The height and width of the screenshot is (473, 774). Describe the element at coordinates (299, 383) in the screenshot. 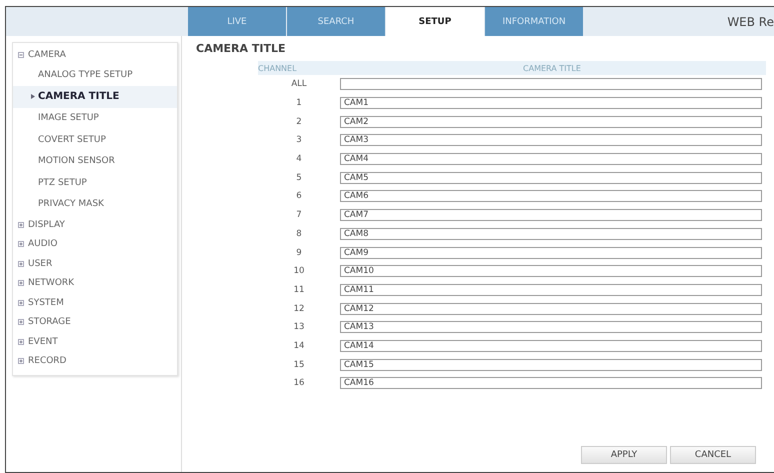

I see `channel-label: 16` at that location.